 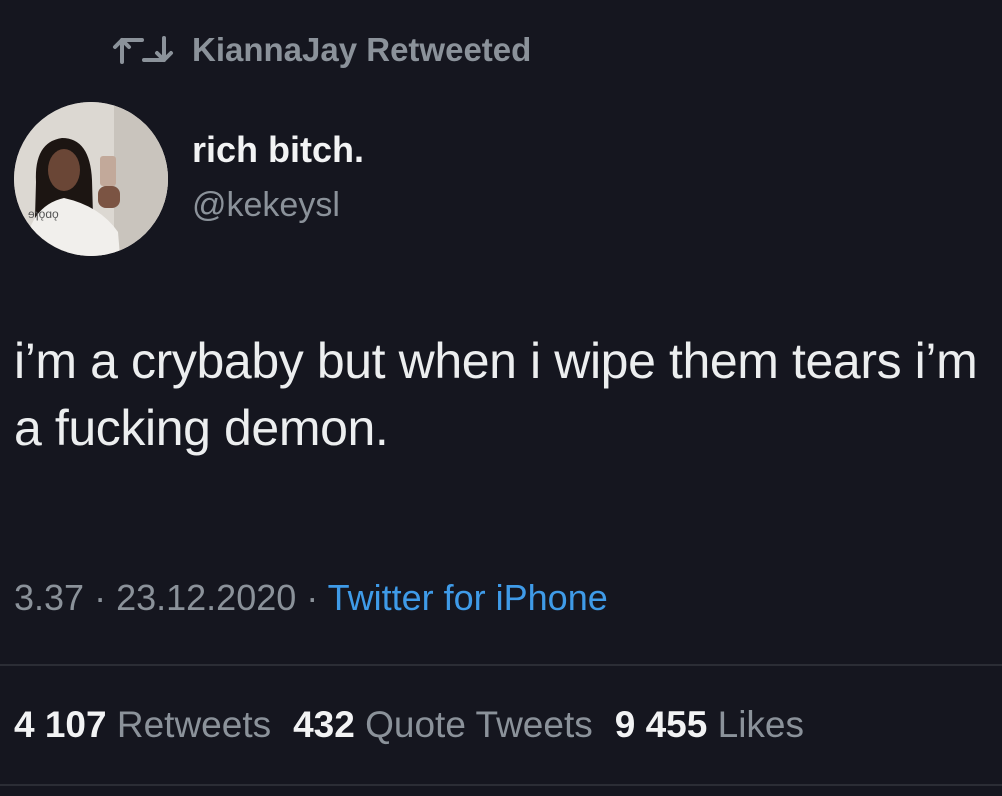 What do you see at coordinates (479, 724) in the screenshot?
I see `quote-tweets-label: Quote Tweets` at bounding box center [479, 724].